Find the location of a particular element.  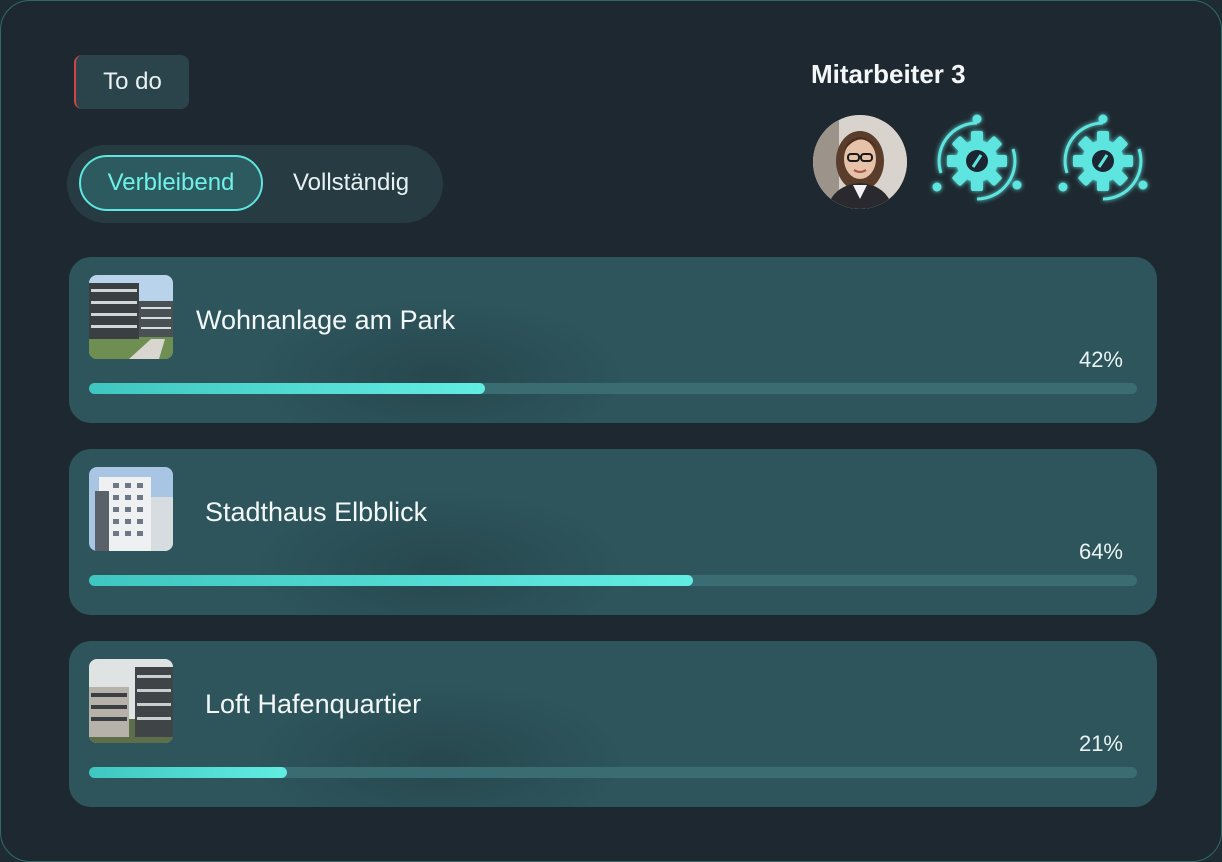

todo-label: To do is located at coordinates (132, 81).